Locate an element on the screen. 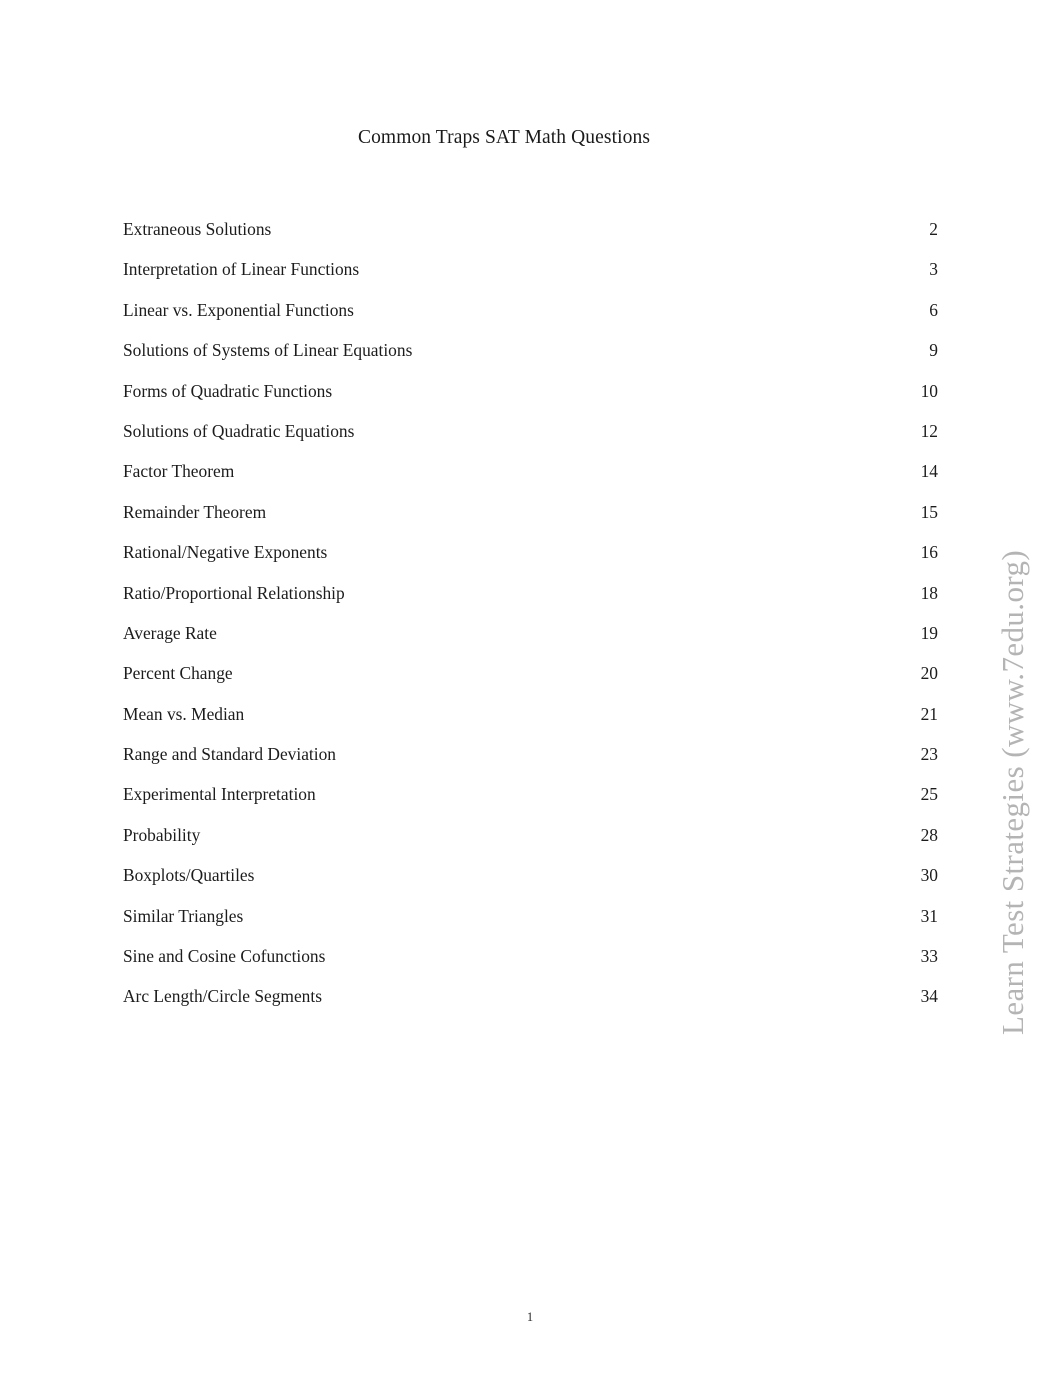 The width and height of the screenshot is (1062, 1377). toc-entry: Interpretation of Linear Functions 3 is located at coordinates (530, 276).